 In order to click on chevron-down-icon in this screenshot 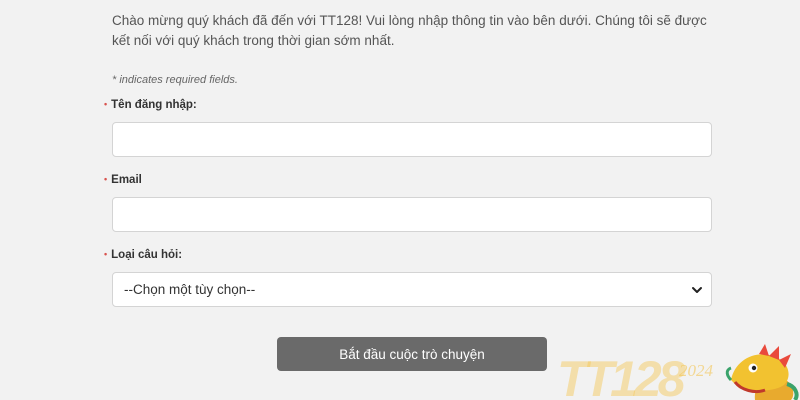, I will do `click(697, 290)`.